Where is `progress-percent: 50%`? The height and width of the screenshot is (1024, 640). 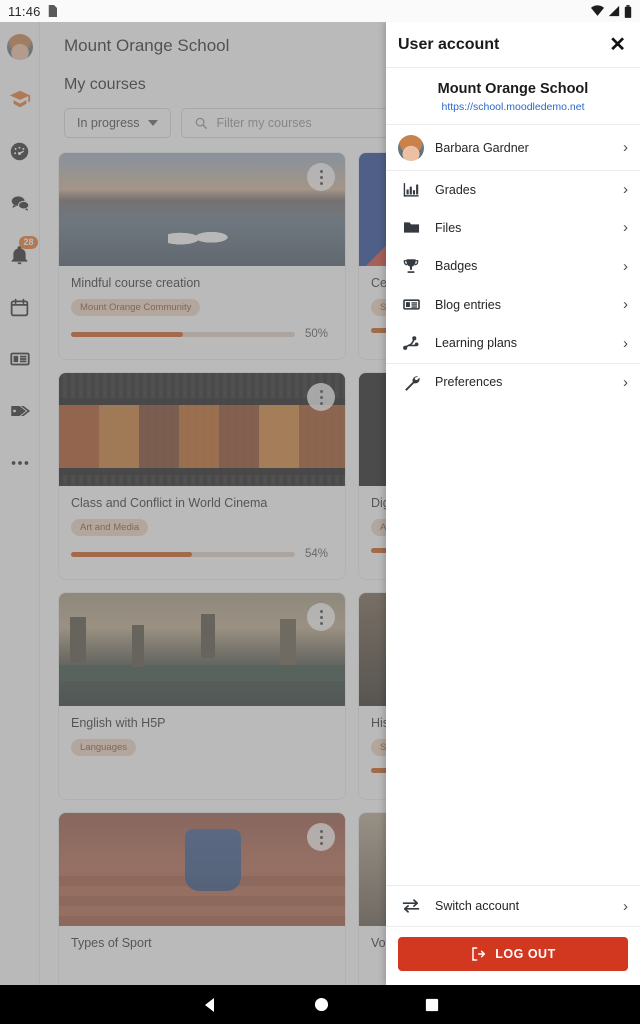
progress-percent: 50% is located at coordinates (317, 334).